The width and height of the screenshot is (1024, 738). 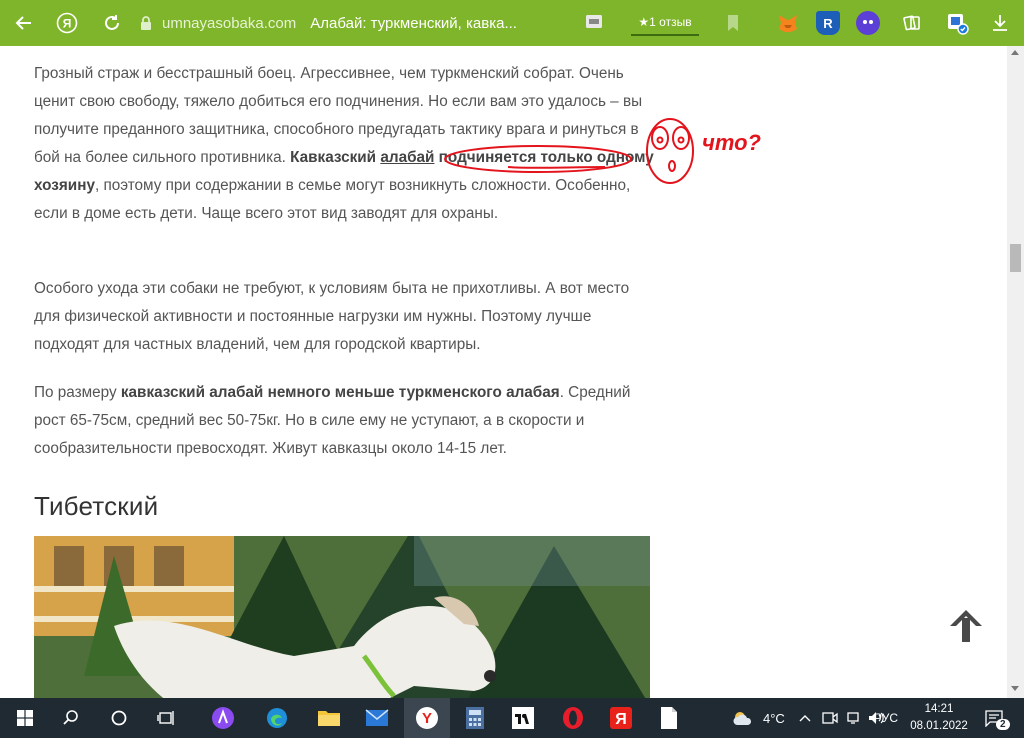 I want to click on taskbar-alice, so click(x=223, y=718).